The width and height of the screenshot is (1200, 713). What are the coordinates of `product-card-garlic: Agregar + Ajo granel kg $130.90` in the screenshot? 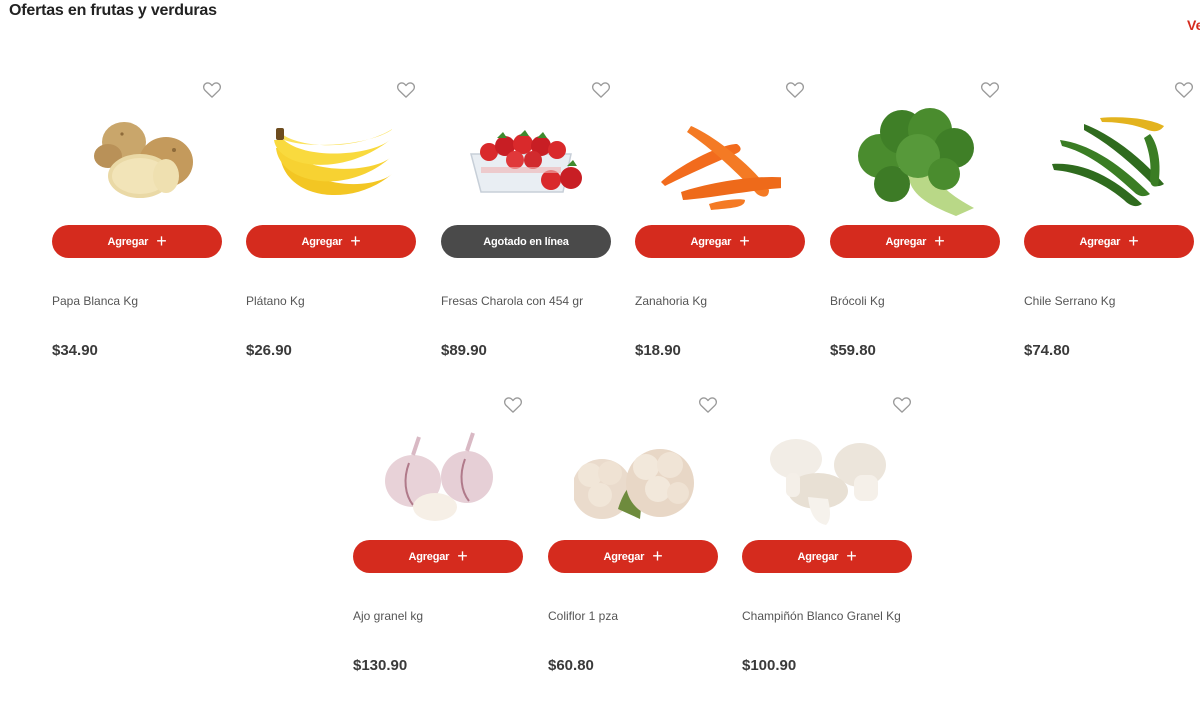 It's located at (439, 545).